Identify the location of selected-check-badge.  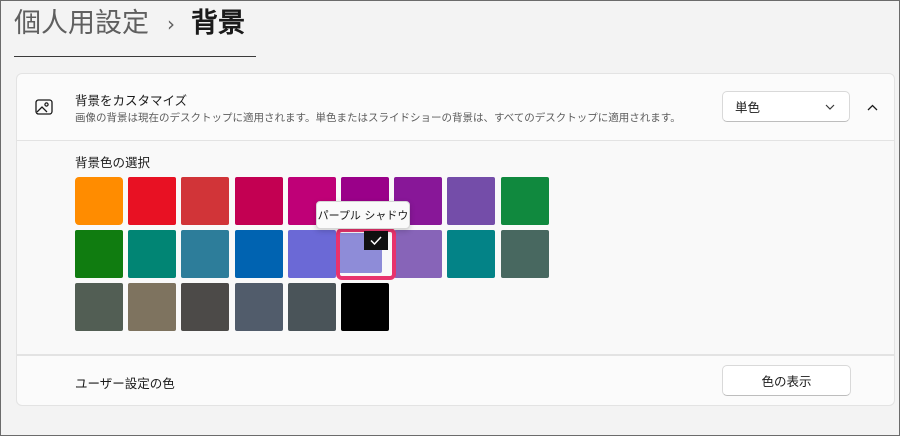
(376, 240).